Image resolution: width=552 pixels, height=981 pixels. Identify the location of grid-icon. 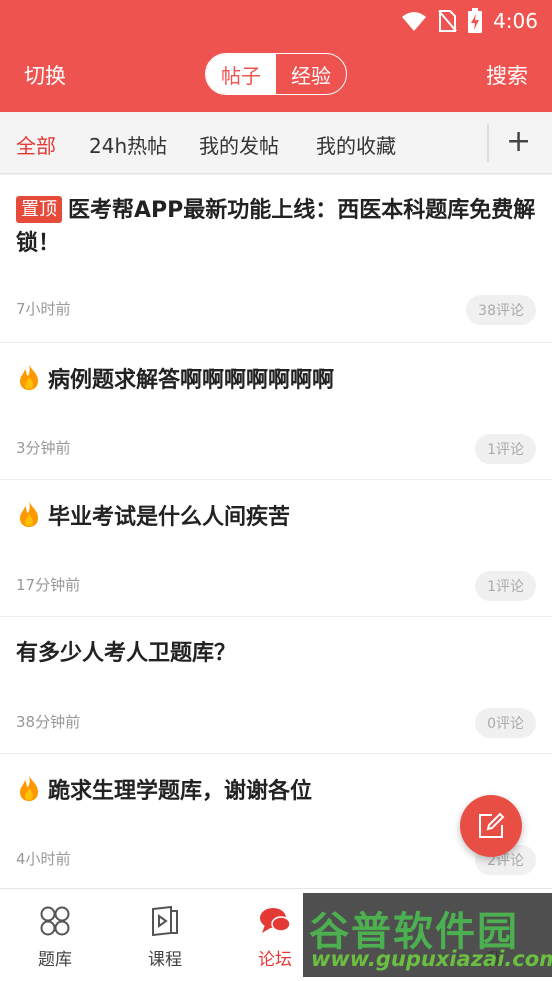
(55, 921).